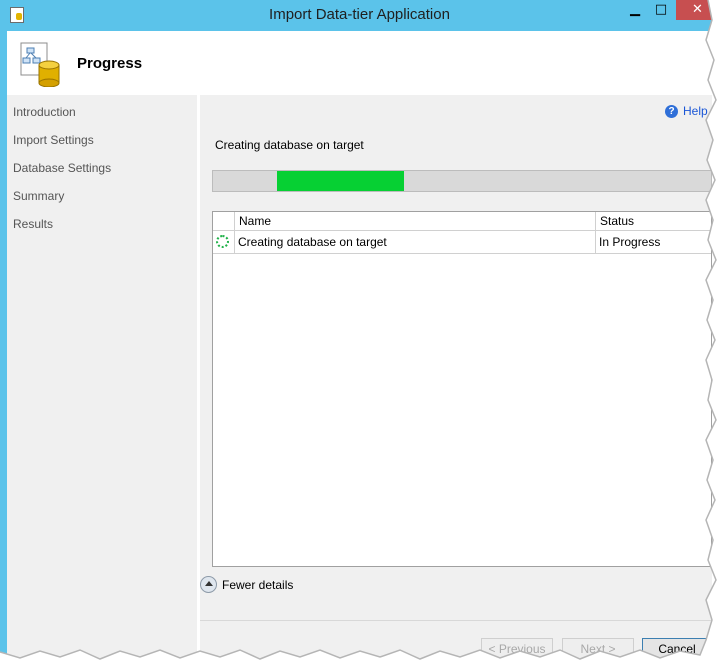 This screenshot has width=724, height=671. What do you see at coordinates (517, 649) in the screenshot?
I see `previous-button: < Previous` at bounding box center [517, 649].